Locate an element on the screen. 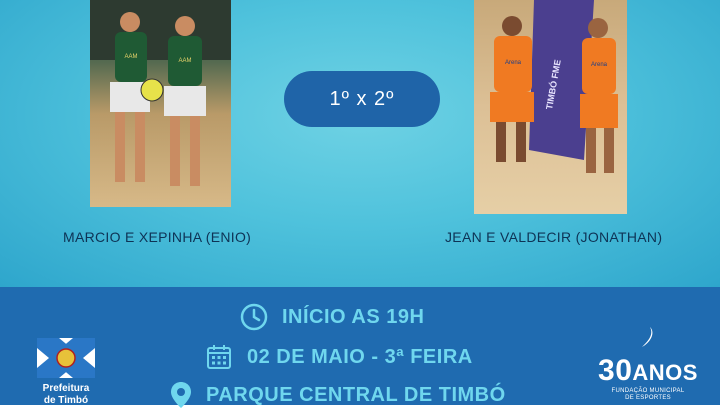  prefeitura-logo: Prefeitura de Timbó is located at coordinates (66, 372).